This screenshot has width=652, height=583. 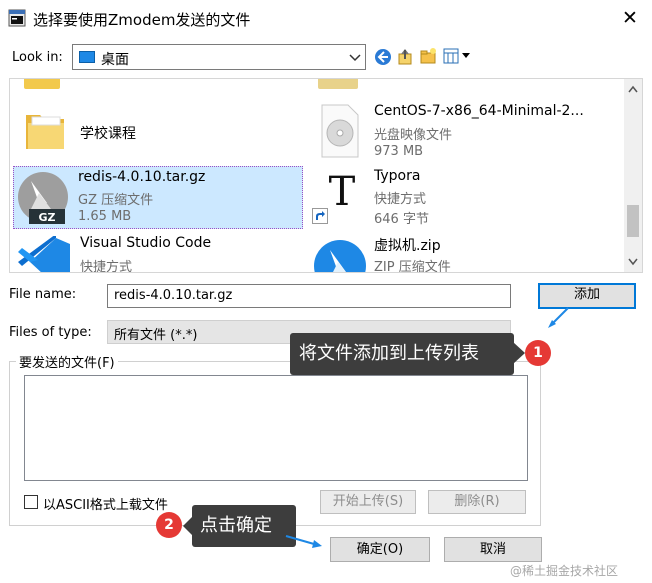 What do you see at coordinates (397, 176) in the screenshot?
I see `file-name: Typora` at bounding box center [397, 176].